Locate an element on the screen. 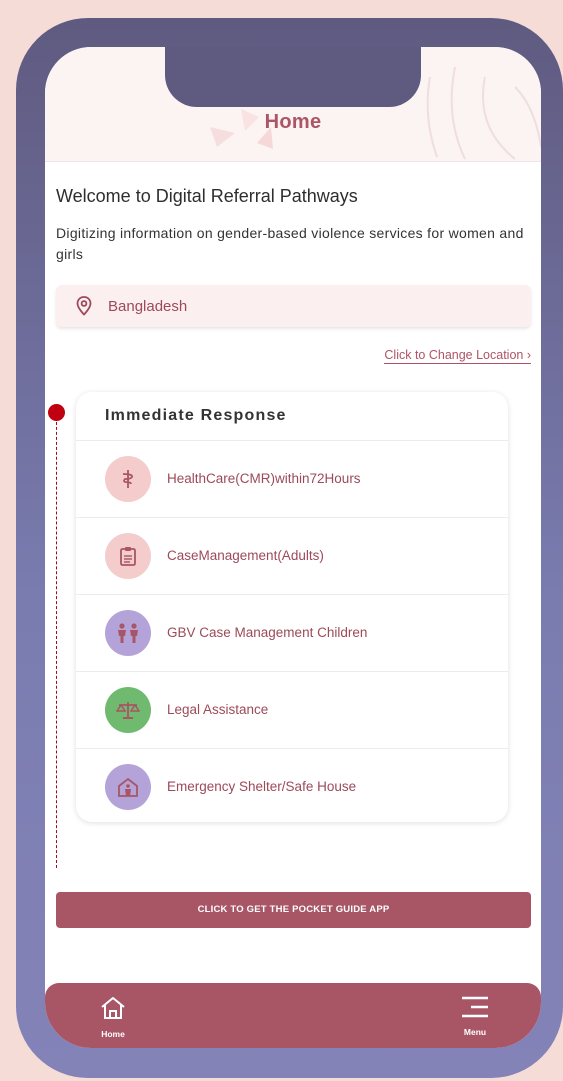 The width and height of the screenshot is (563, 1081). service-item-emergency-shelter: Emergency Shelter/Safe House is located at coordinates (292, 787).